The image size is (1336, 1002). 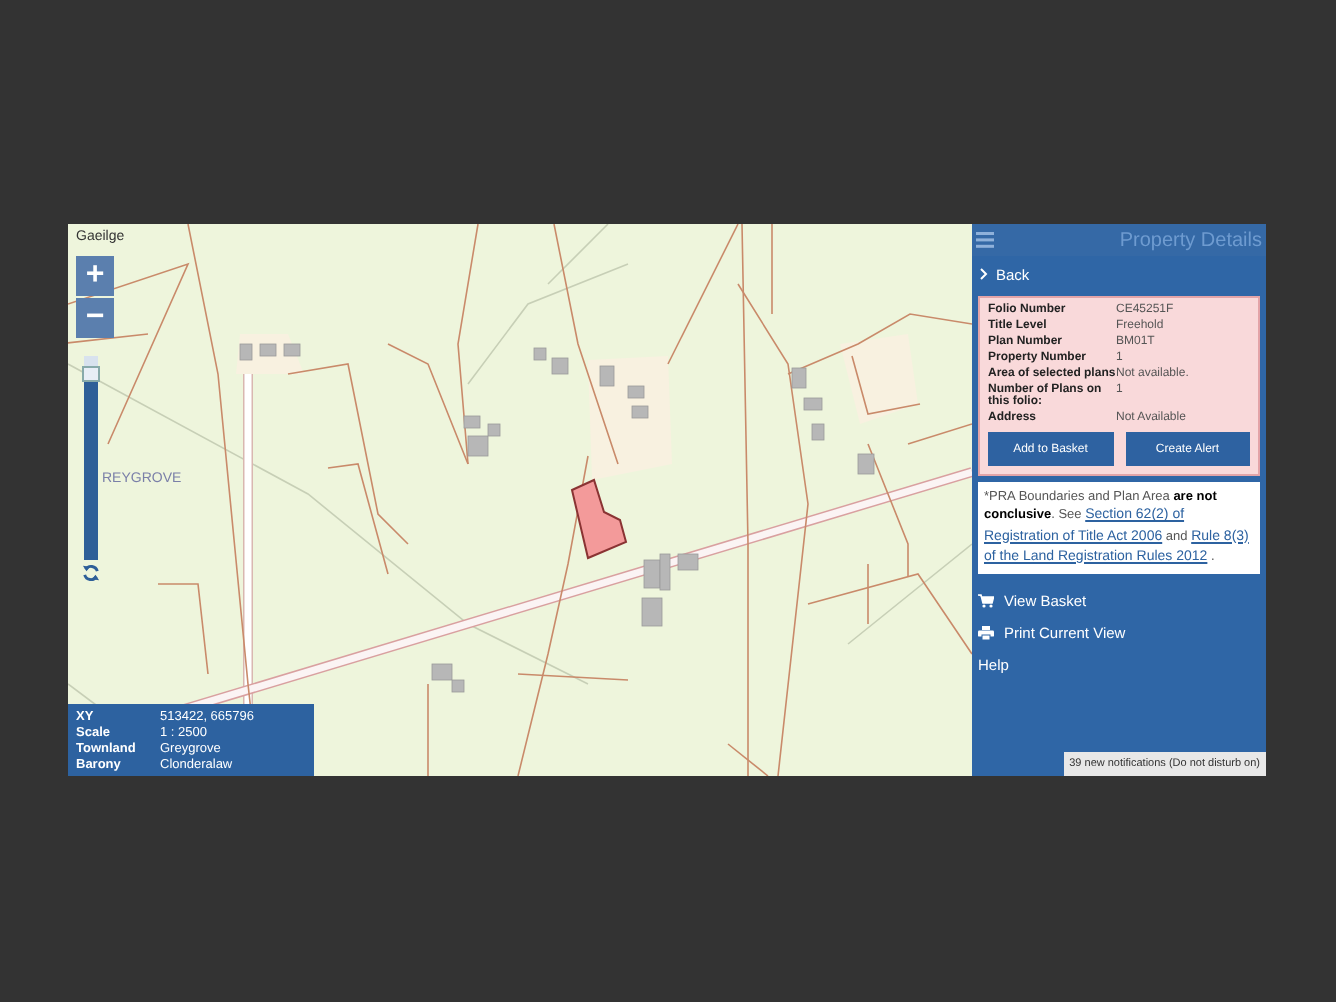 What do you see at coordinates (95, 318) in the screenshot?
I see `zoom-out-button: −` at bounding box center [95, 318].